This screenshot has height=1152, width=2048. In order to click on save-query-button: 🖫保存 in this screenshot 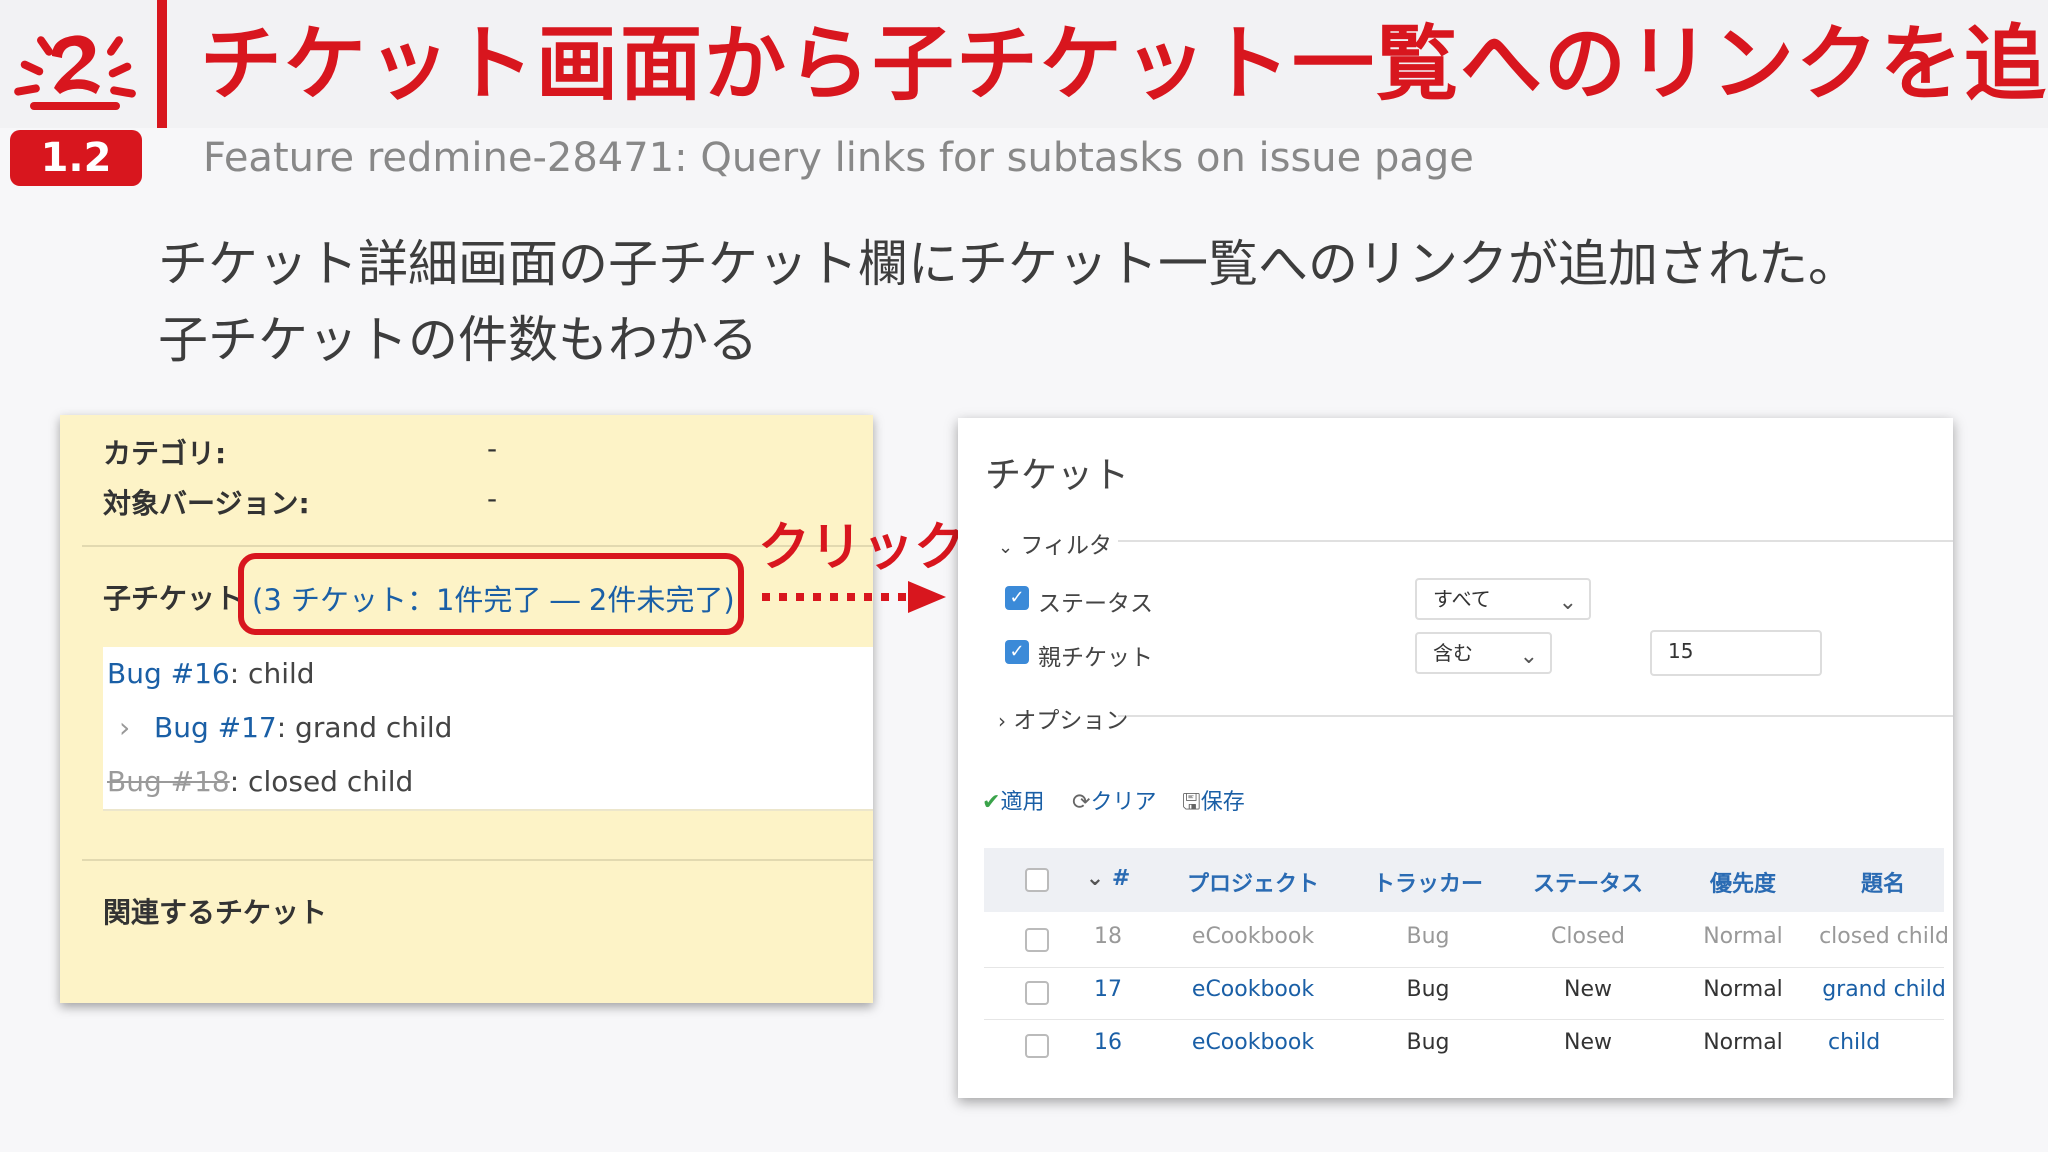, I will do `click(1213, 803)`.